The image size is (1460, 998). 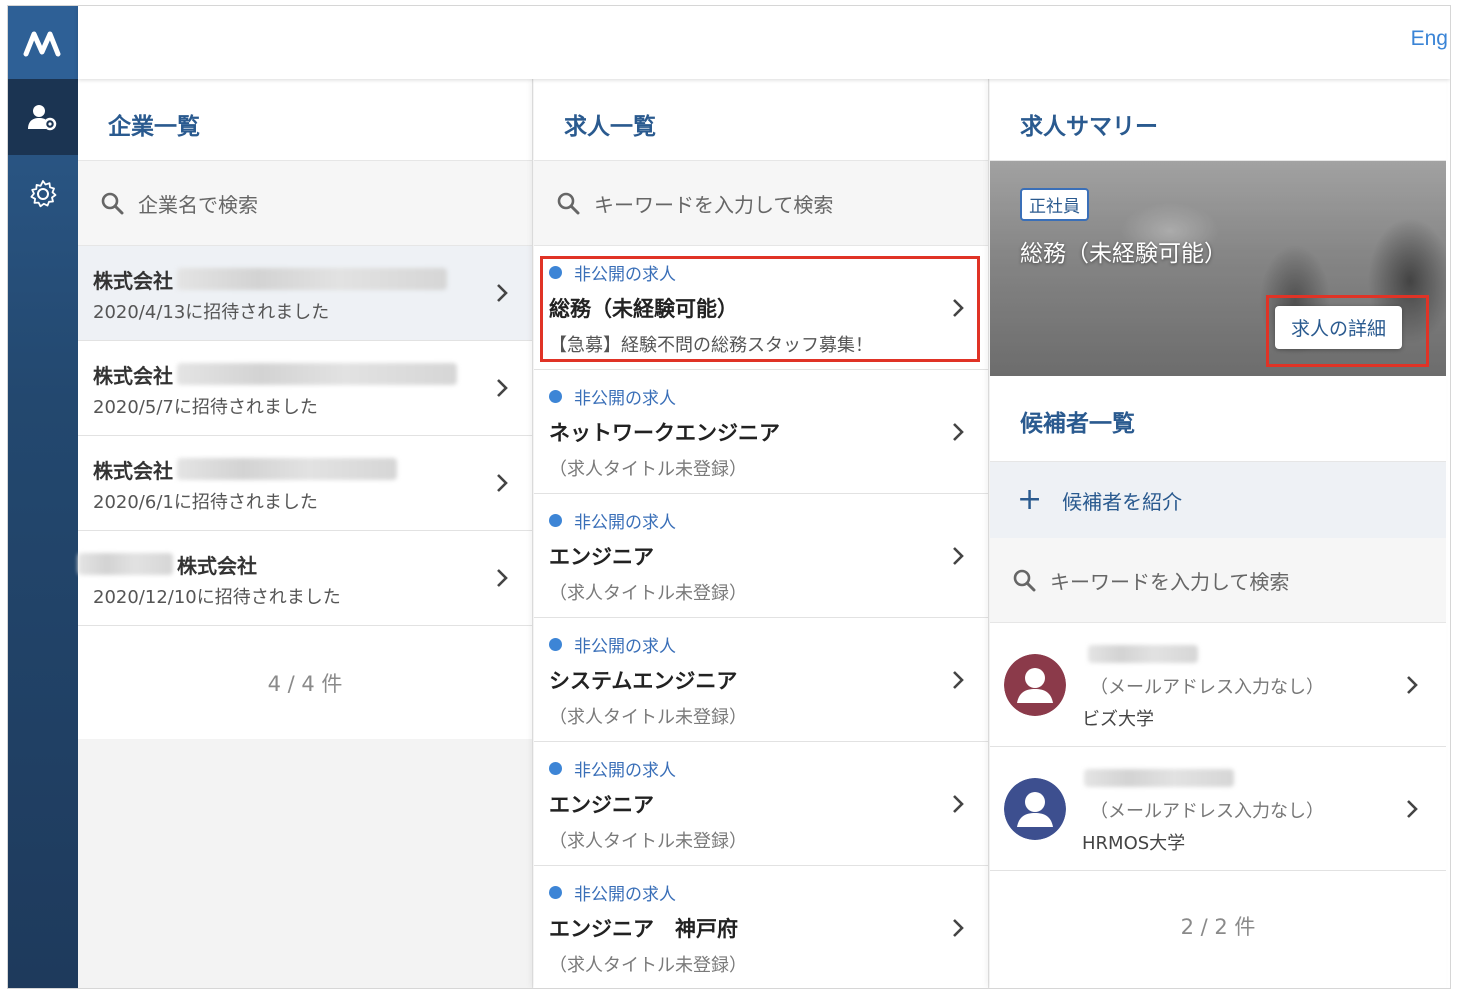 What do you see at coordinates (305, 578) in the screenshot?
I see `company-row: 株式会社 2020/12/10に招待されました` at bounding box center [305, 578].